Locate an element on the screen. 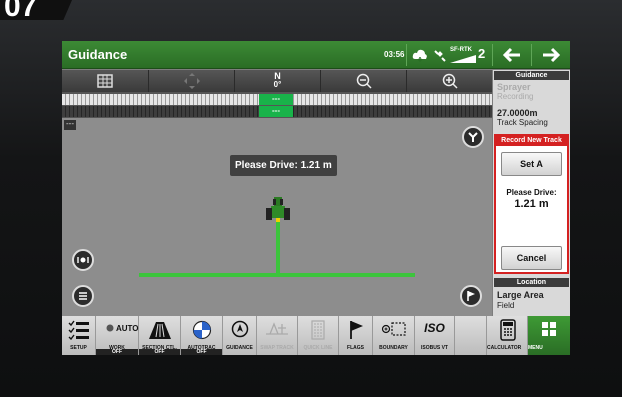  pan-arrows-icon is located at coordinates (191, 81).